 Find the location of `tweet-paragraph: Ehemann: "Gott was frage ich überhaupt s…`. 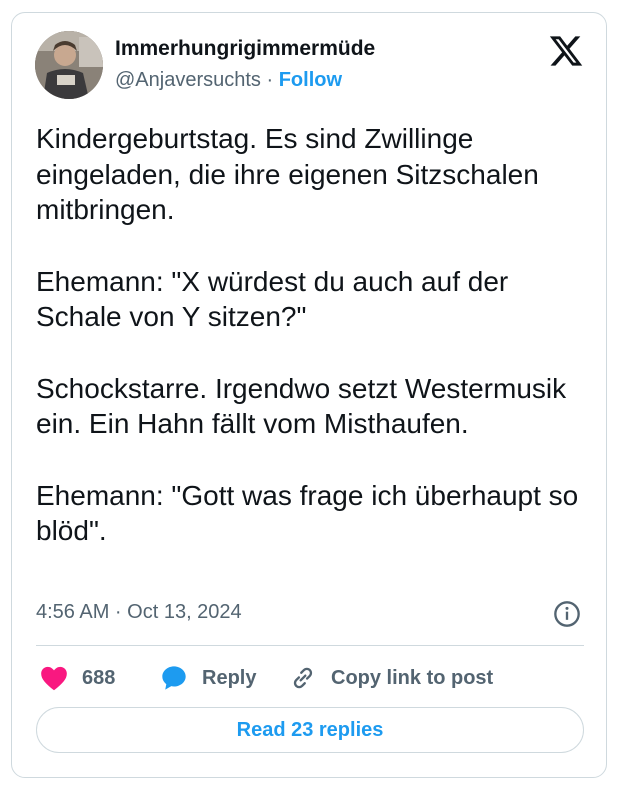

tweet-paragraph: Ehemann: "Gott was frage ich überhaupt s… is located at coordinates (307, 513).